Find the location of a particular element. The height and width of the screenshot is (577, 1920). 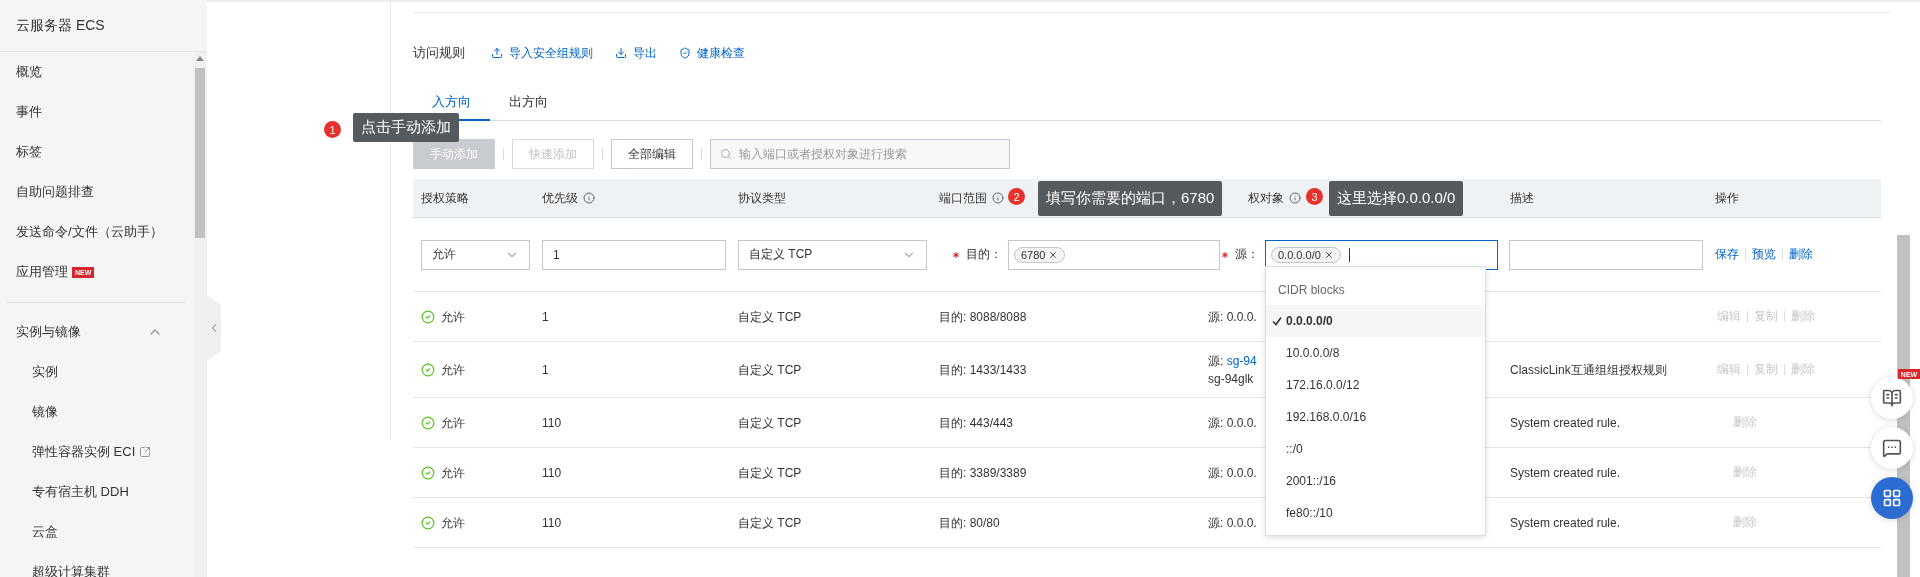

dropdown-option: 2001::/16 is located at coordinates (1375, 481).